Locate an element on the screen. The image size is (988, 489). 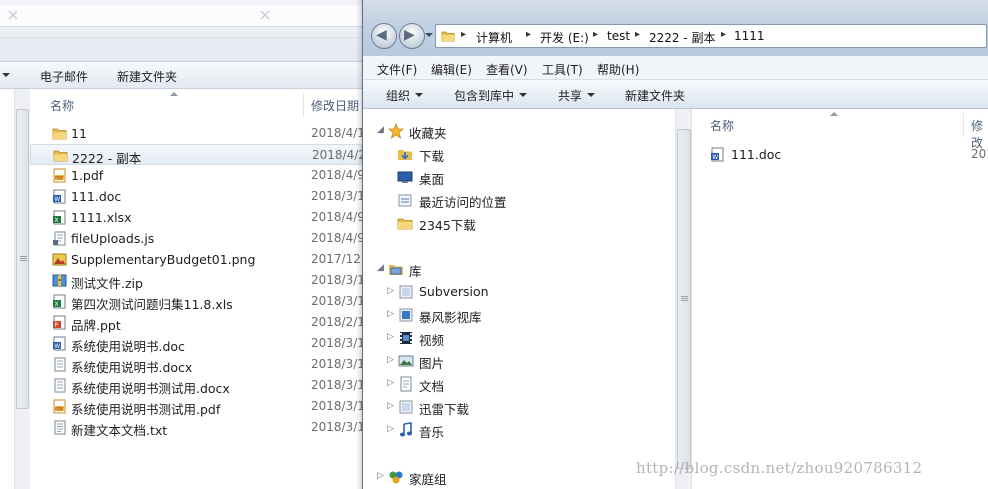
nav-item-documents: ▷ 文档 is located at coordinates (487, 384).